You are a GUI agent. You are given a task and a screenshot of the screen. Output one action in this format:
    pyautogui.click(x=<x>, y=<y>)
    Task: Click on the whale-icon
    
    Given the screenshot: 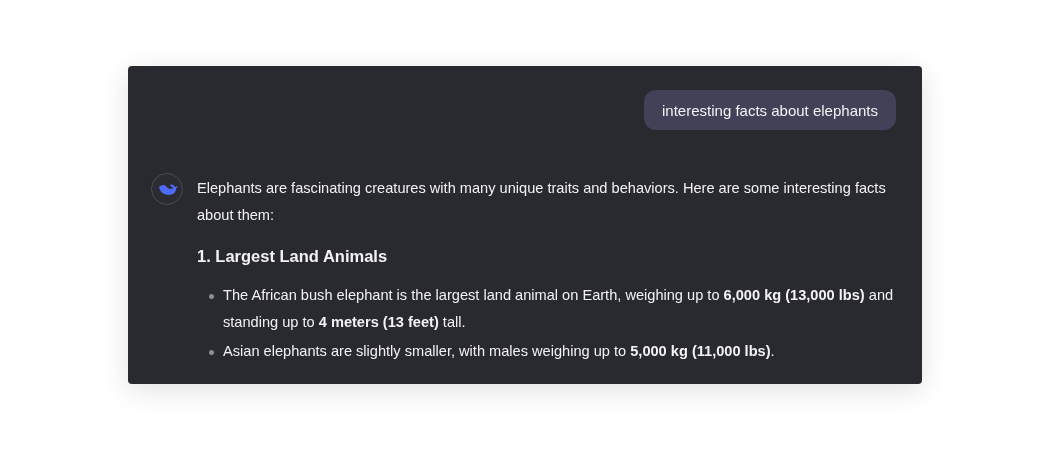 What is the action you would take?
    pyautogui.click(x=167, y=189)
    